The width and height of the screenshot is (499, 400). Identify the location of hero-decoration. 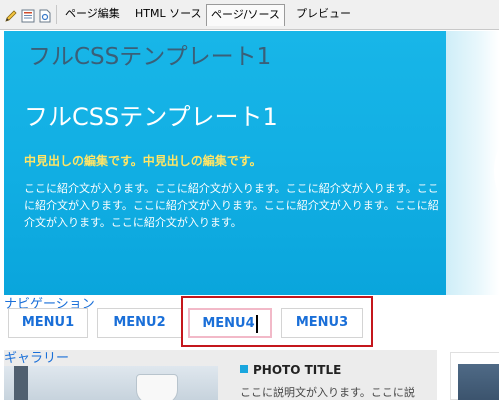
(496, 171).